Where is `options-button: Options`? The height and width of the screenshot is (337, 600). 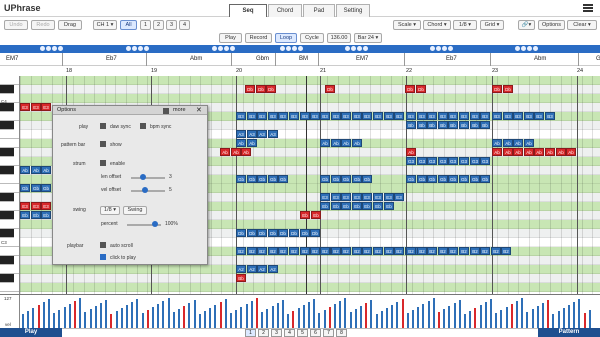
options-button: Options is located at coordinates (551, 25).